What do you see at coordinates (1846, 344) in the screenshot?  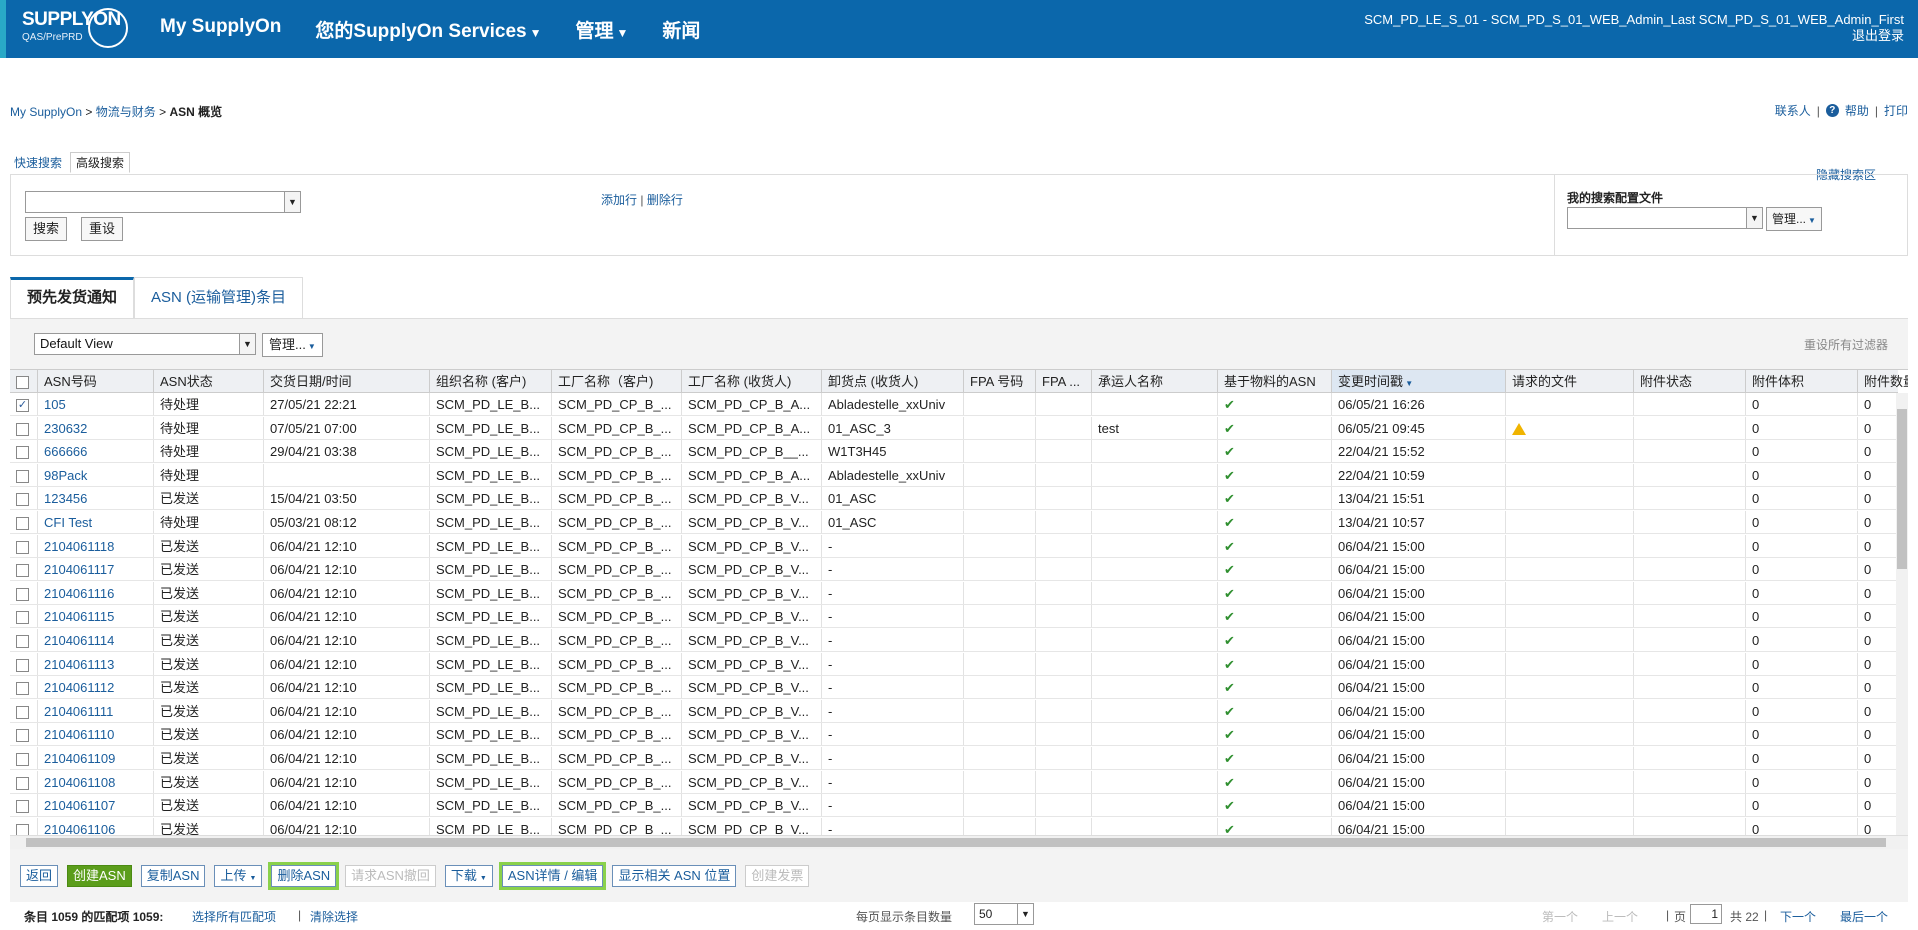 I see `reset-filters-link: 重设所有过滤器` at bounding box center [1846, 344].